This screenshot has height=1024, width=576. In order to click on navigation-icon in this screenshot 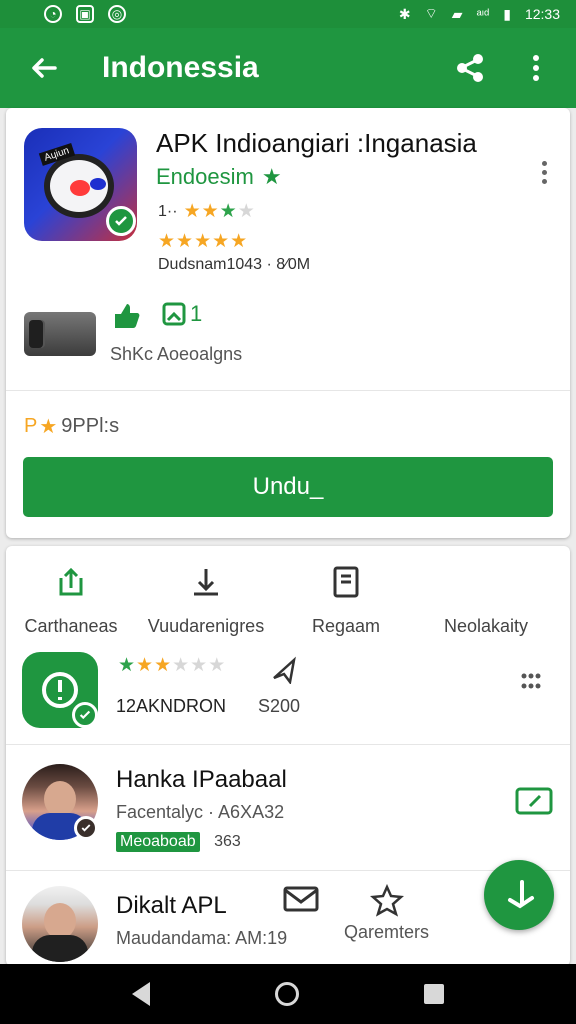, I will do `click(284, 670)`.